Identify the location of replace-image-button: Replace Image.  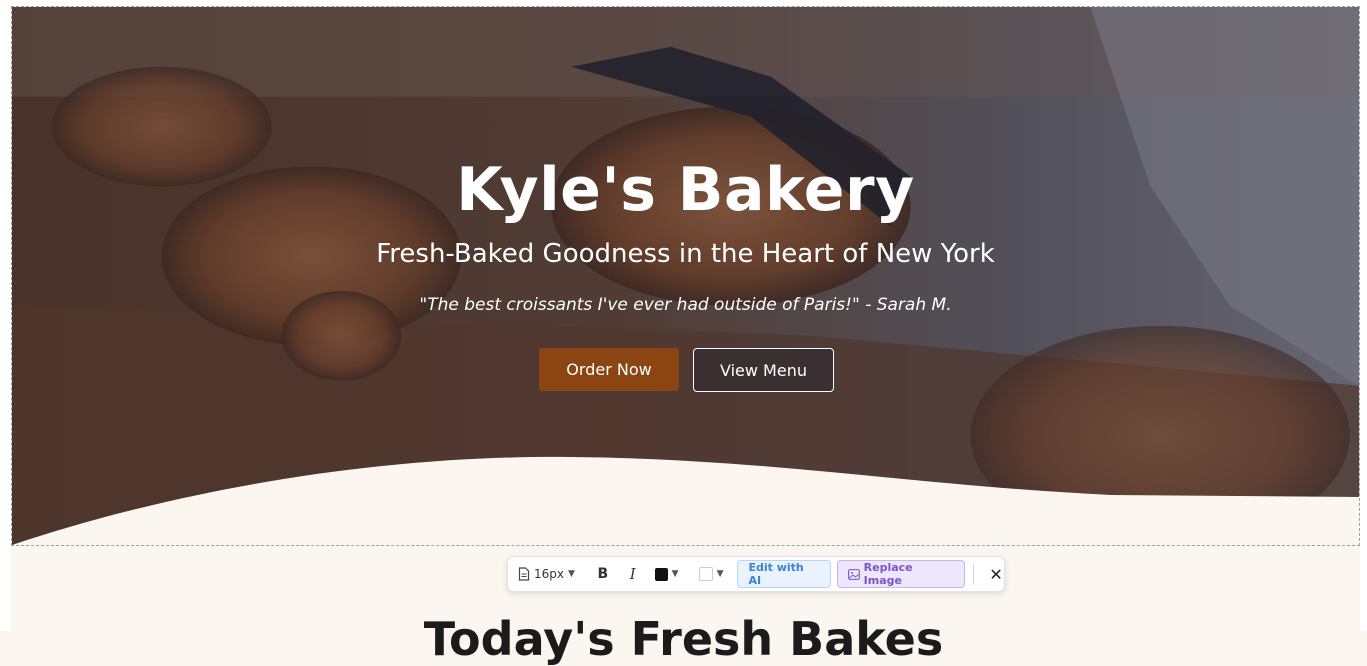
(901, 574).